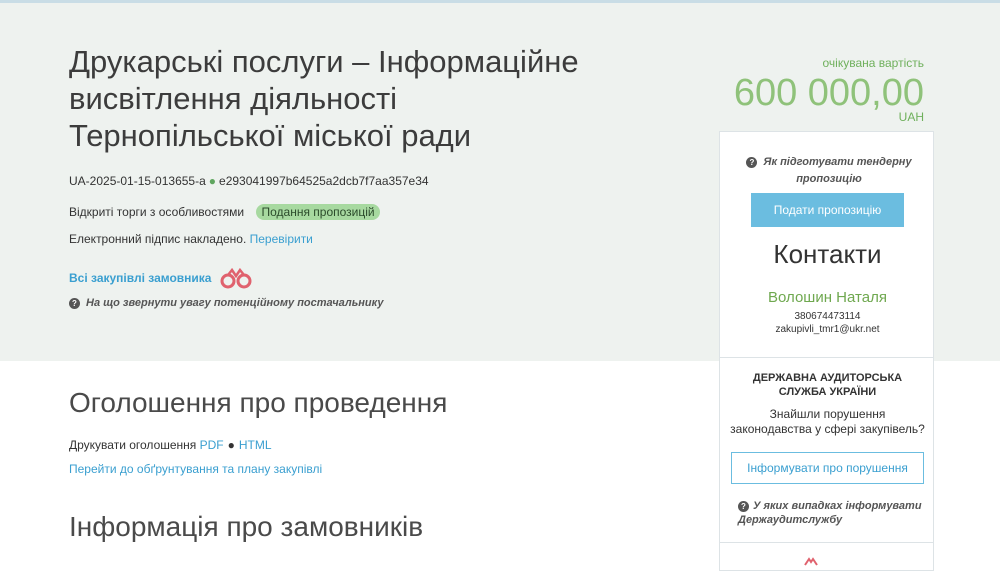 The image size is (1000, 571). Describe the element at coordinates (911, 117) in the screenshot. I see `currency-label: UAH` at that location.